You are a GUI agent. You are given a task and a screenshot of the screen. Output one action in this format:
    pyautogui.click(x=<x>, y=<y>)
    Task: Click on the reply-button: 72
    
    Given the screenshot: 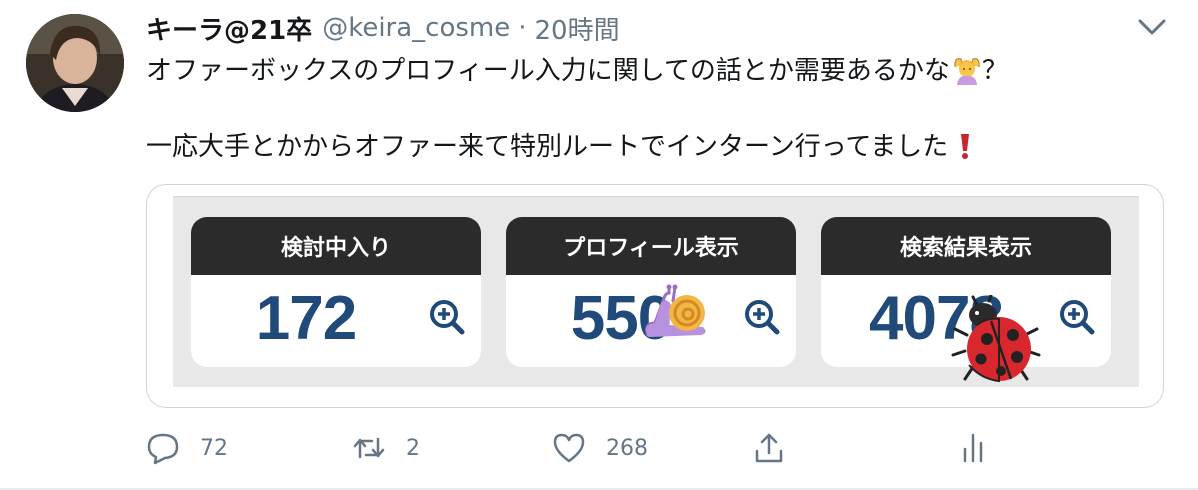 What is the action you would take?
    pyautogui.click(x=187, y=448)
    